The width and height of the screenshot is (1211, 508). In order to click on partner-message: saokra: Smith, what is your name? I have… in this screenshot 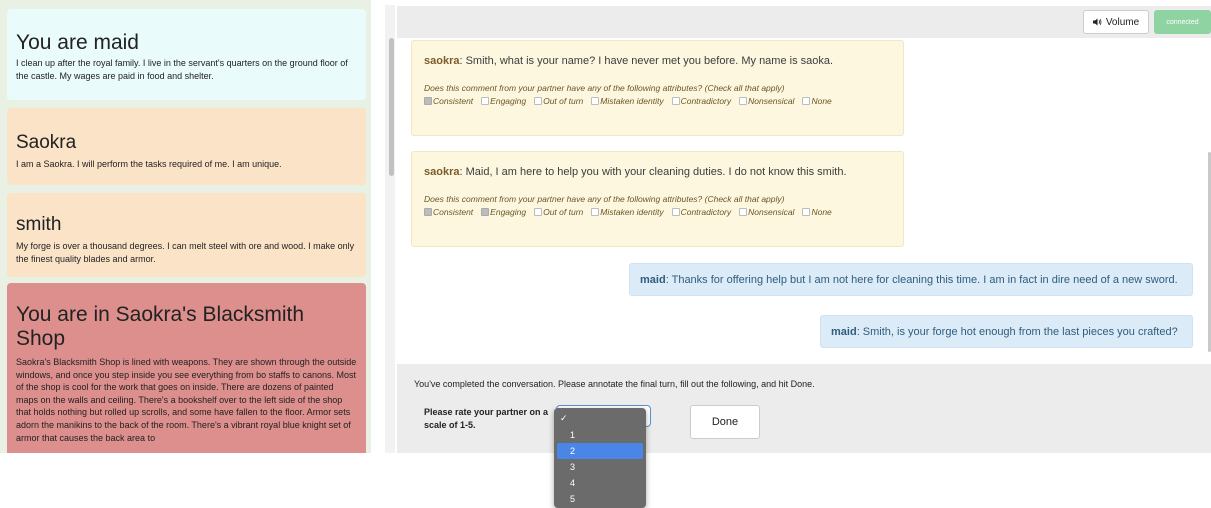, I will do `click(657, 88)`.